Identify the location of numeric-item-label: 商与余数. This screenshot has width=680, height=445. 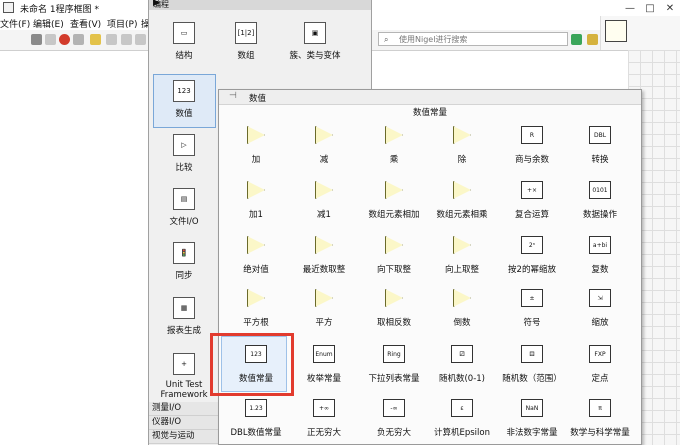
(531, 160).